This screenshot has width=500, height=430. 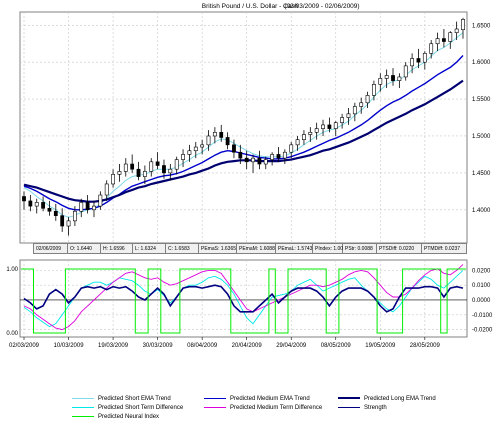 What do you see at coordinates (481, 63) in the screenshot?
I see `price-tick-label: 1.6000` at bounding box center [481, 63].